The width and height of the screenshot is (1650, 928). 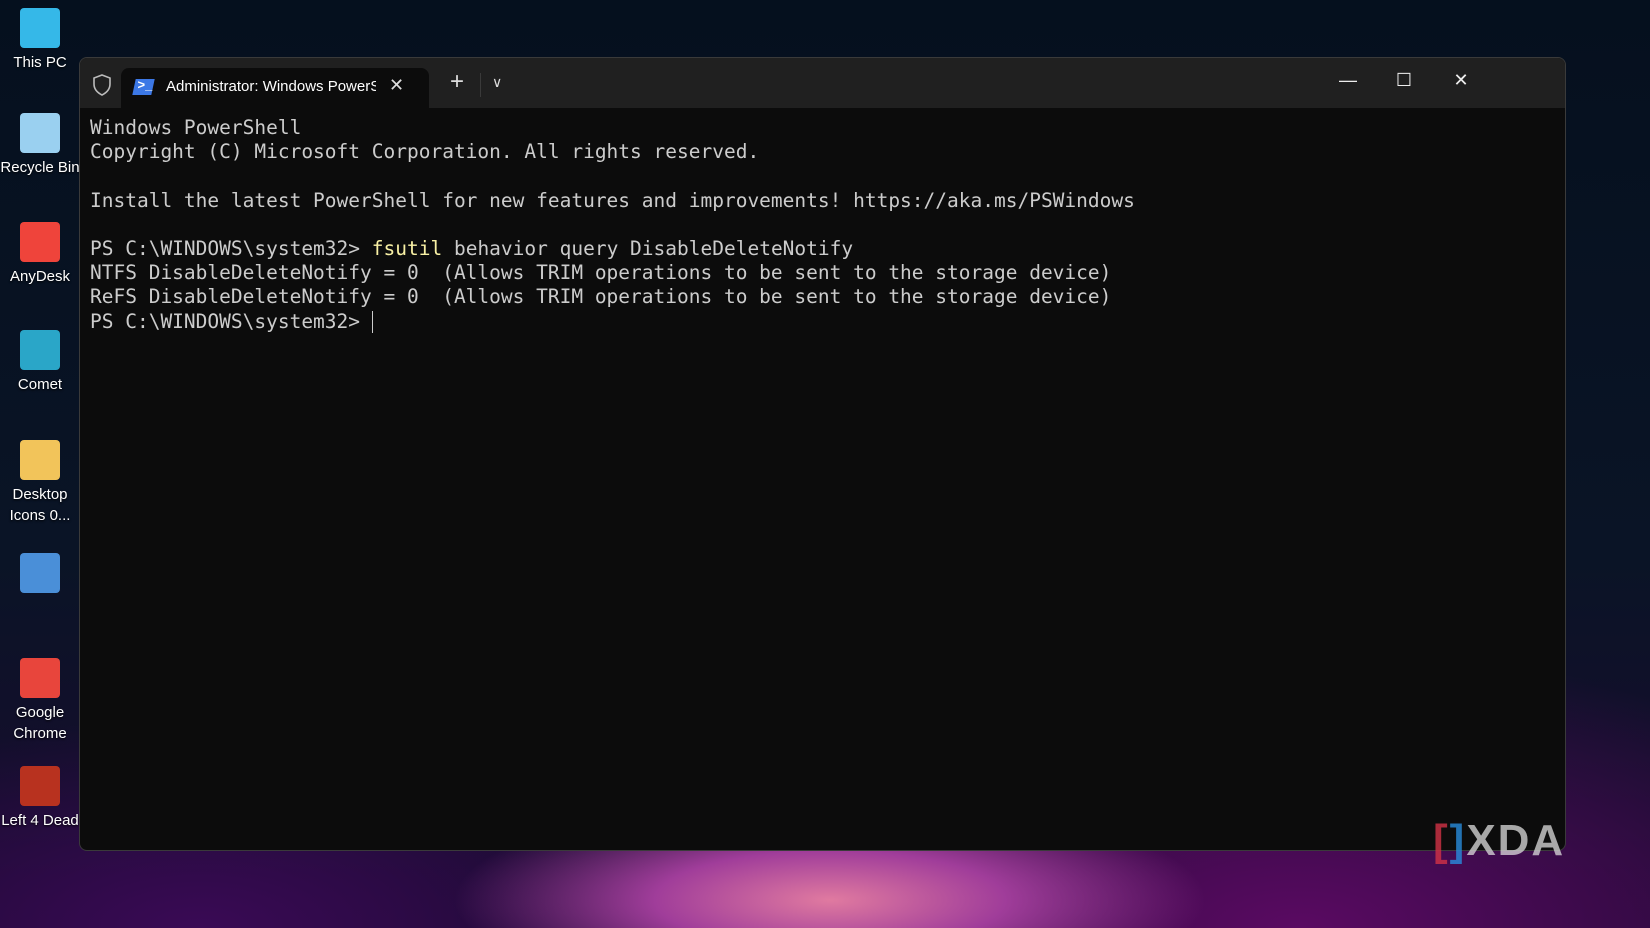 What do you see at coordinates (457, 82) in the screenshot?
I see `new-tab-button: +` at bounding box center [457, 82].